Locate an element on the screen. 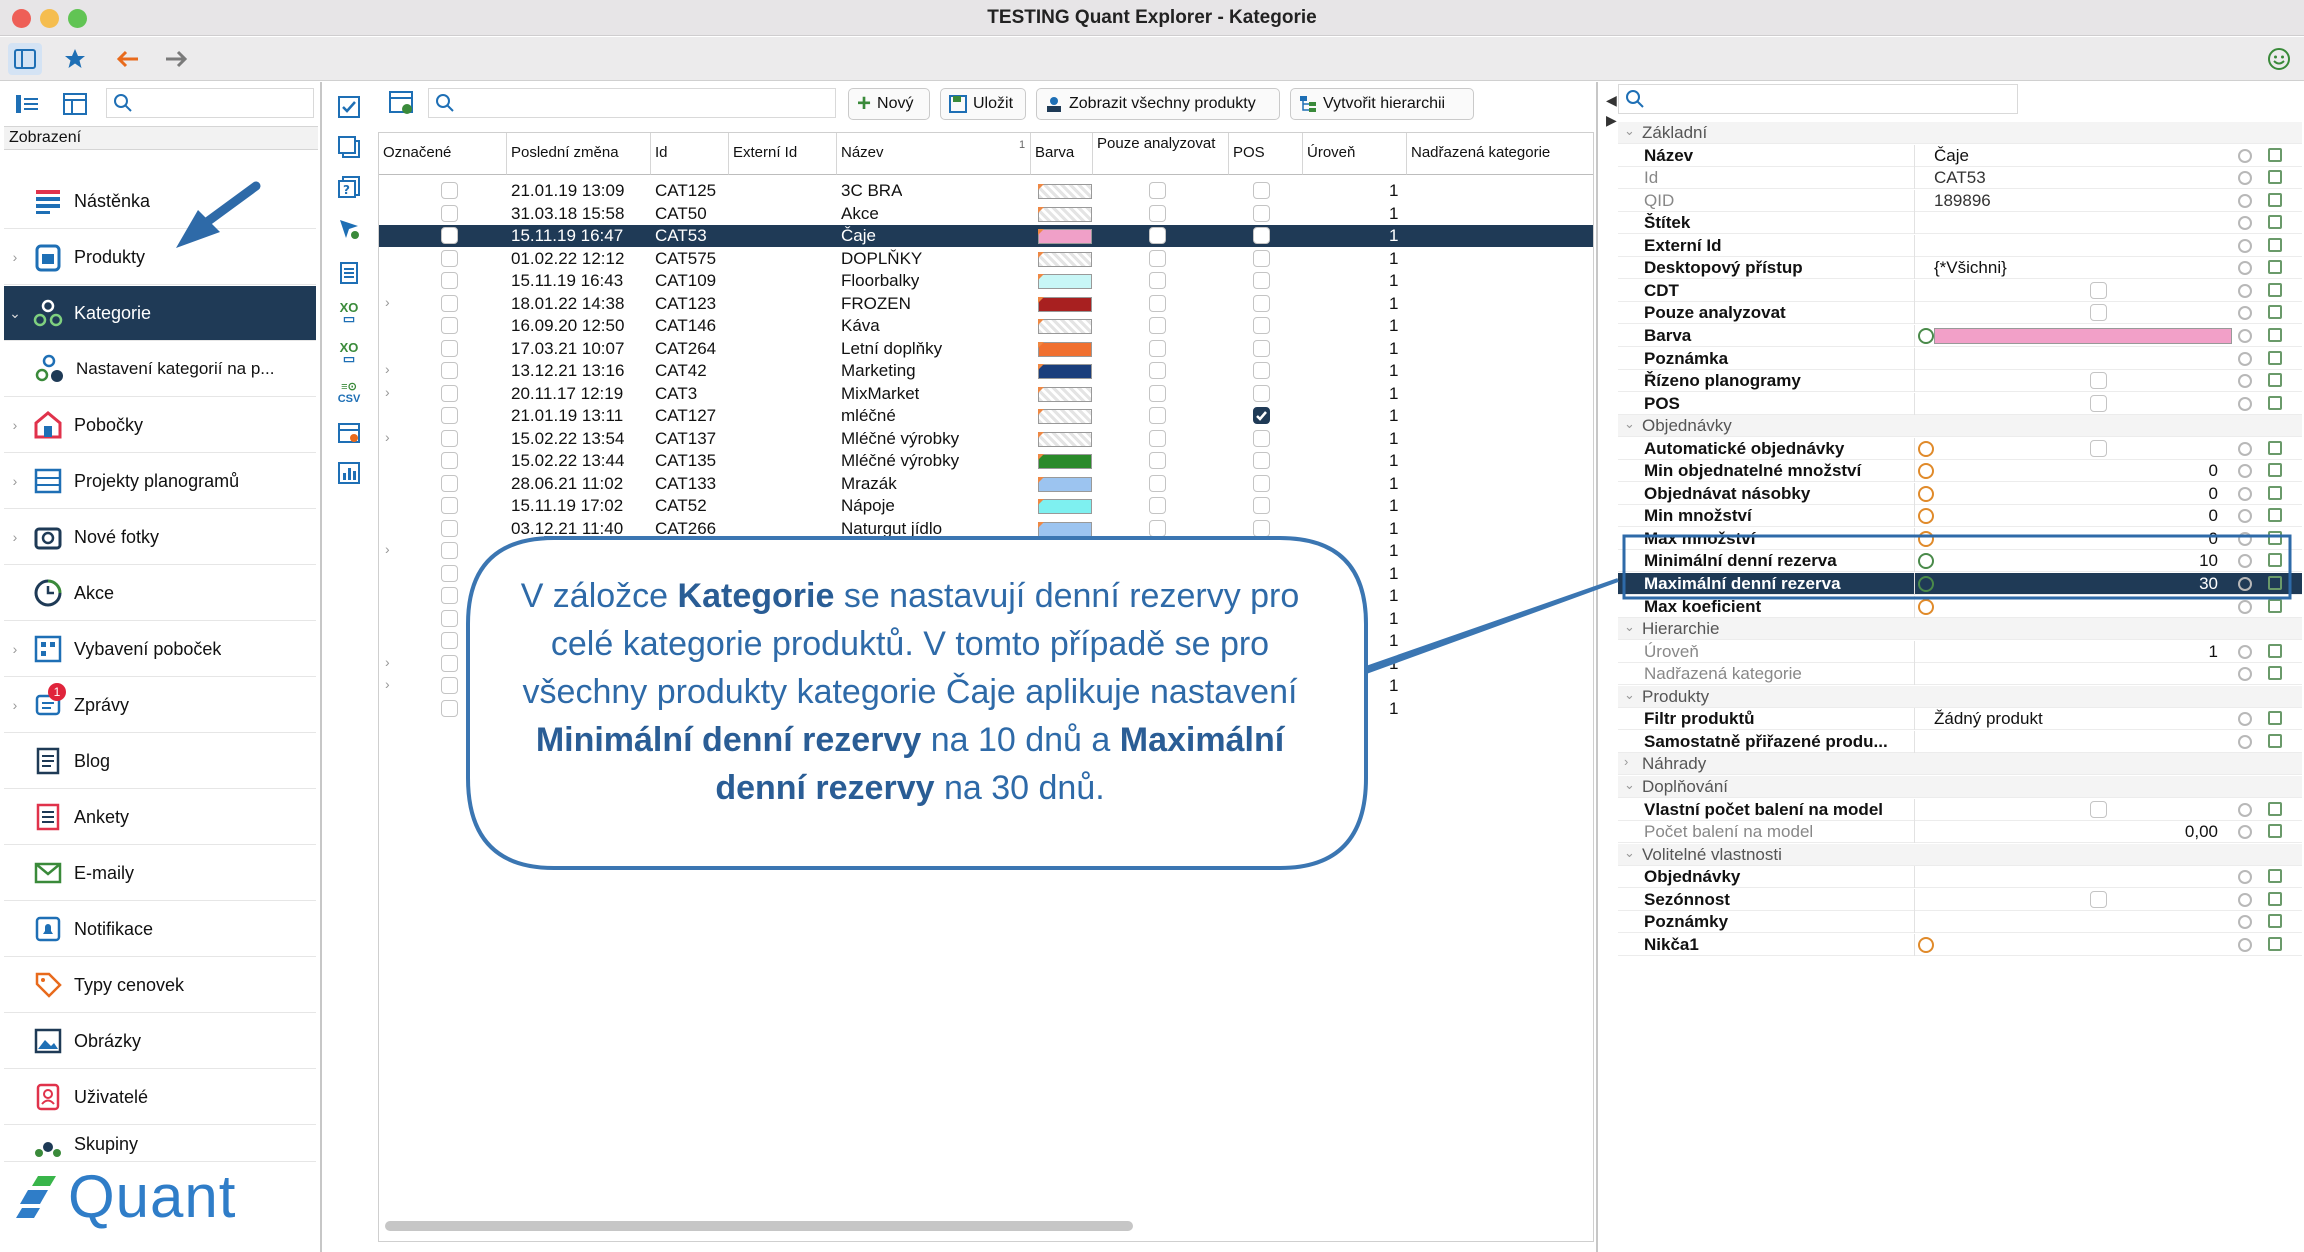  property-row: Automatické objednávky is located at coordinates (1960, 448).